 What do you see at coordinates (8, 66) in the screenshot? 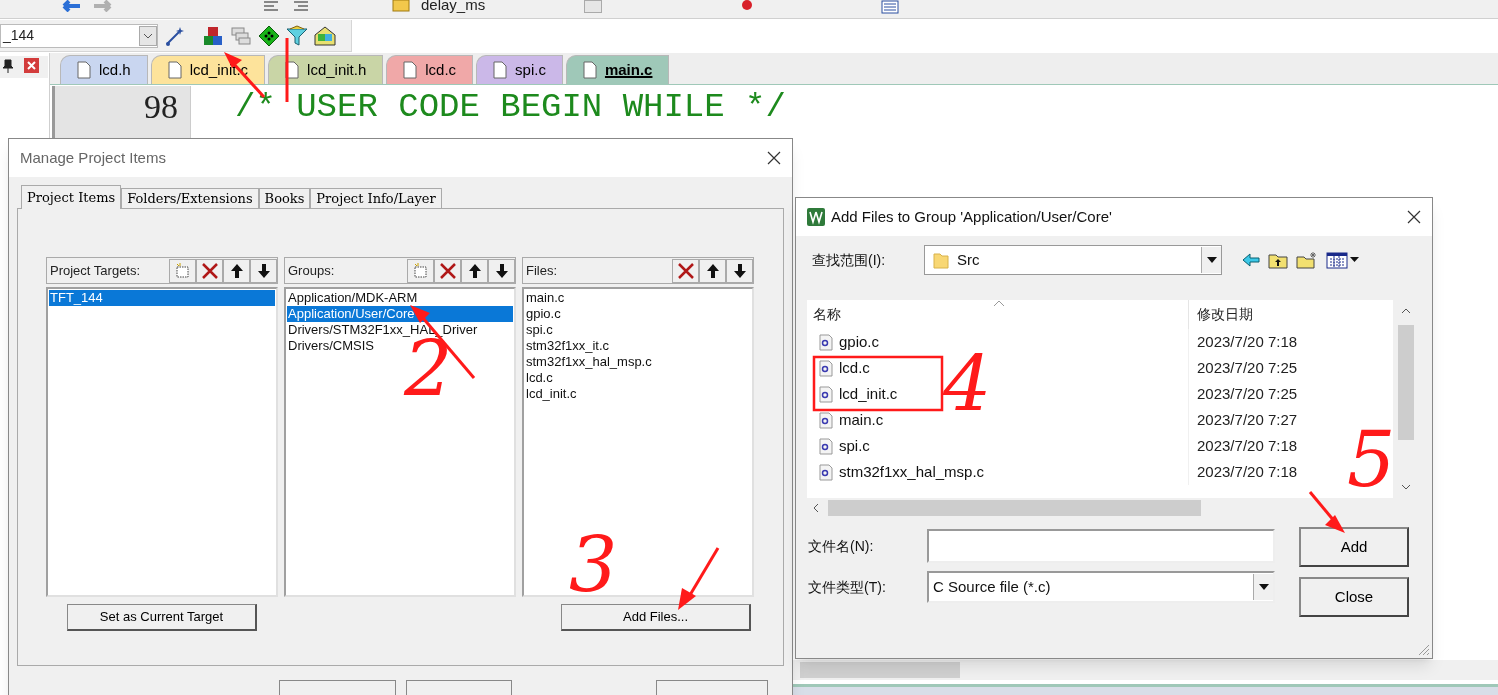
I see `pin-icon` at bounding box center [8, 66].